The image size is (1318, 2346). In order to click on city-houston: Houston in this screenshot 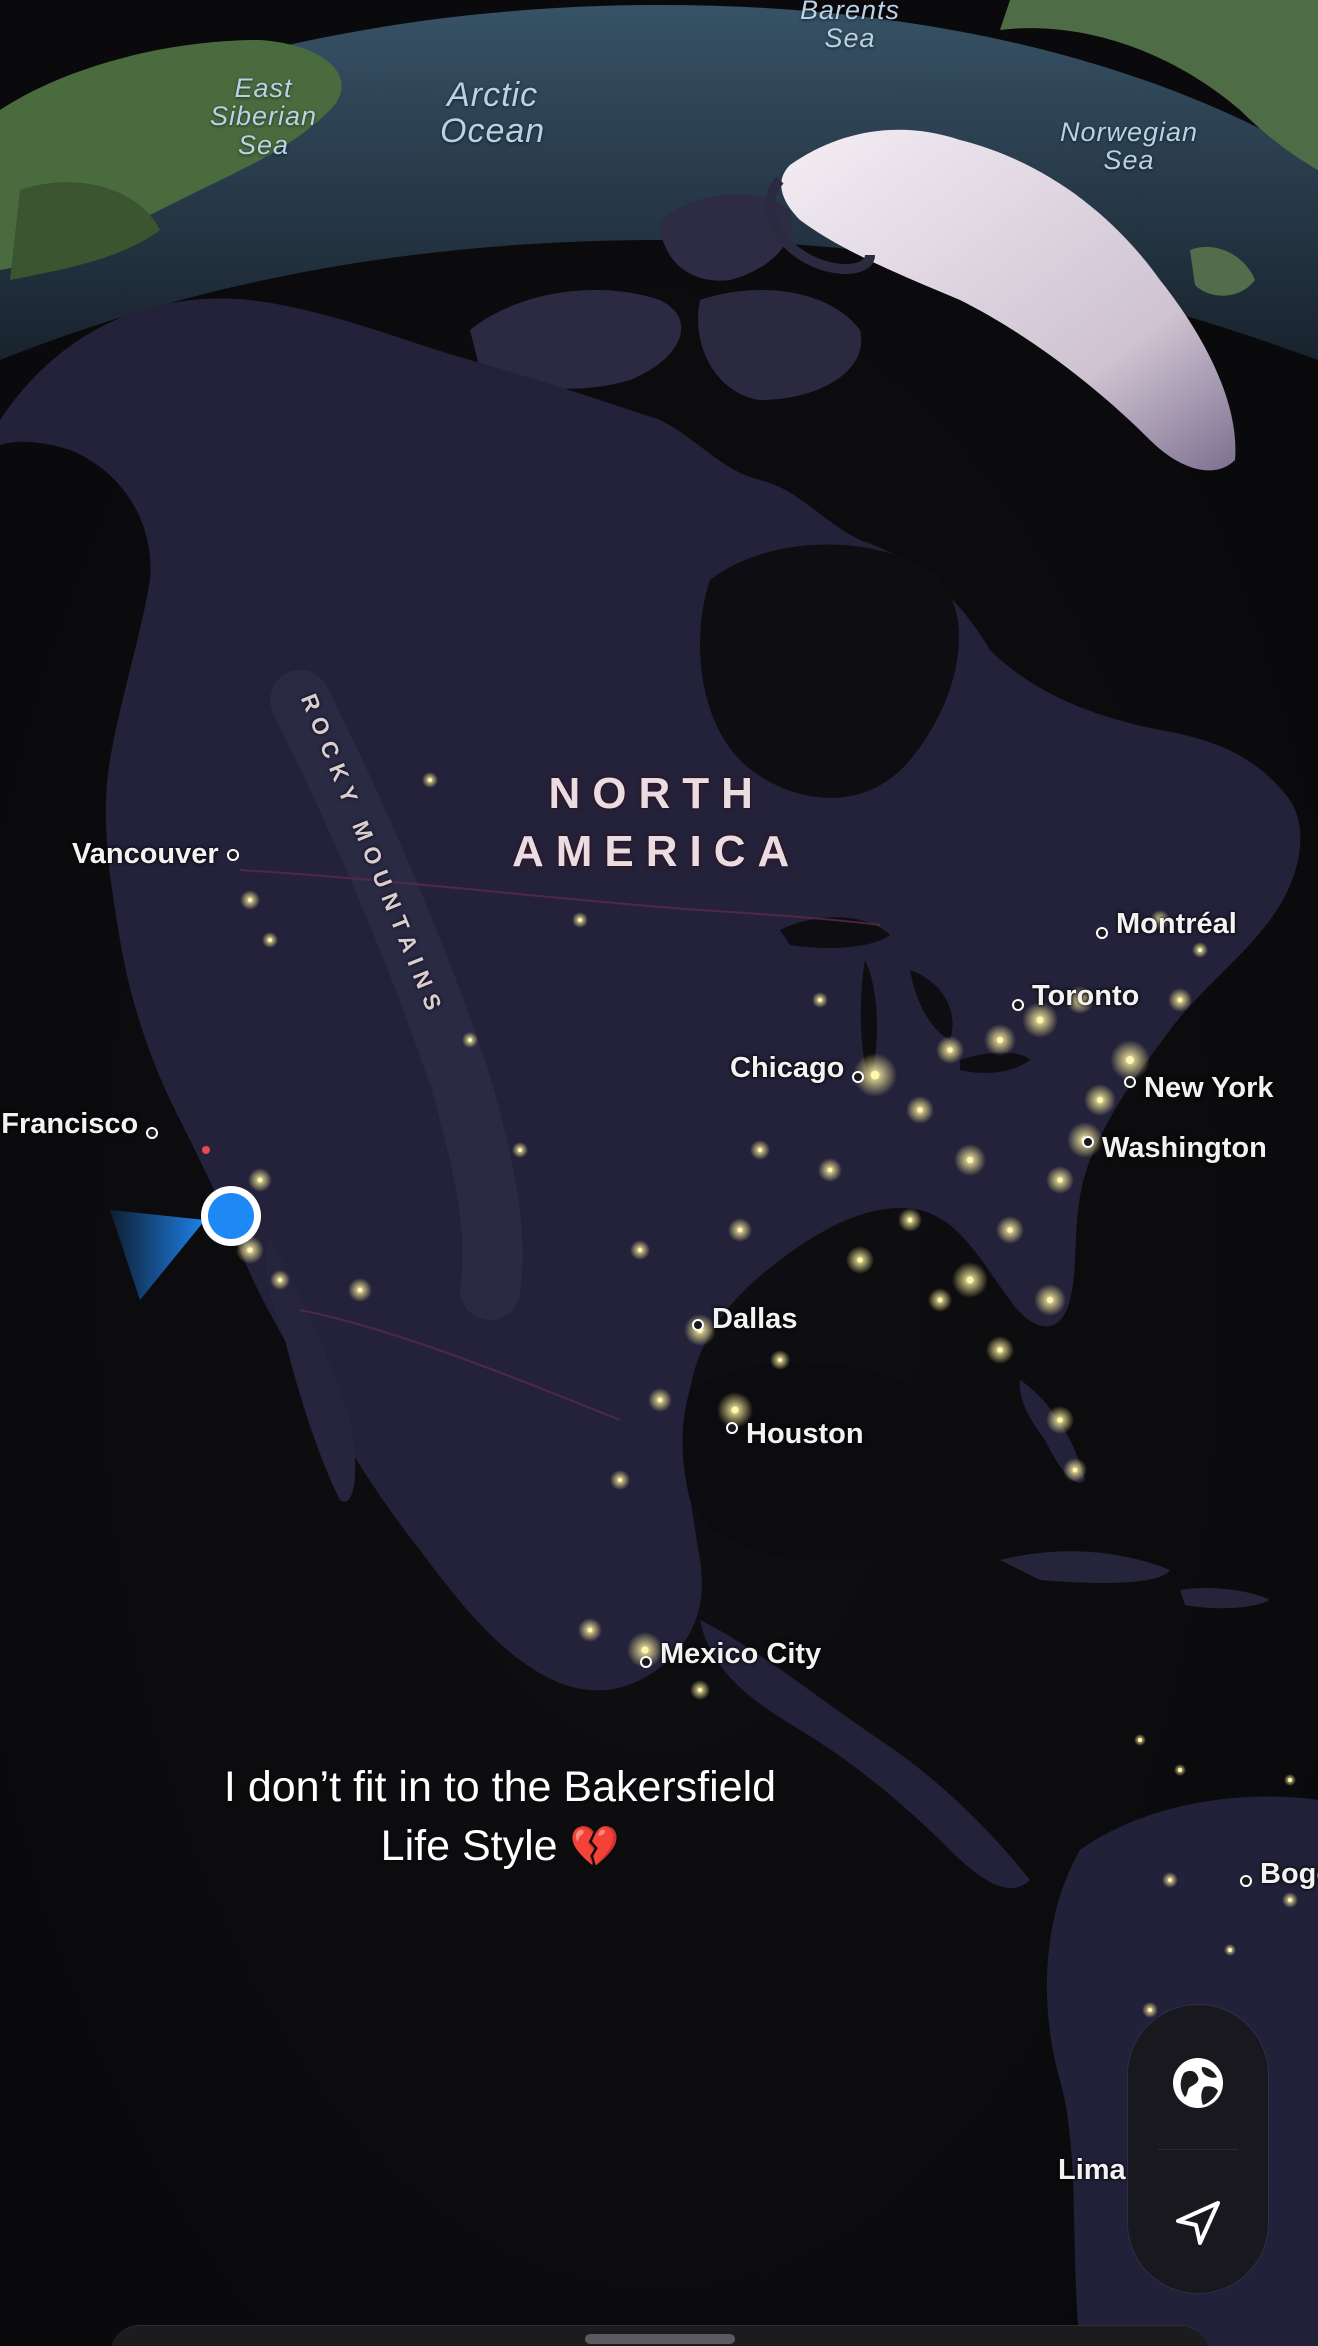, I will do `click(795, 1427)`.